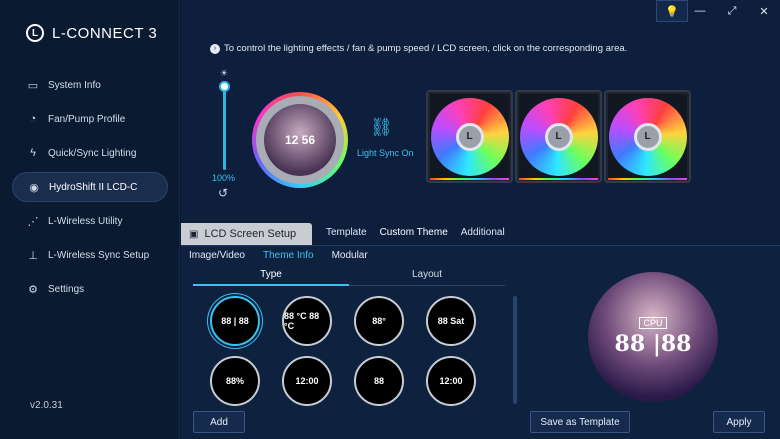 Image resolution: width=780 pixels, height=439 pixels. I want to click on sidebar-item-l-wireless-sync-setup: ⊥ L-Wireless Sync Setup, so click(90, 255).